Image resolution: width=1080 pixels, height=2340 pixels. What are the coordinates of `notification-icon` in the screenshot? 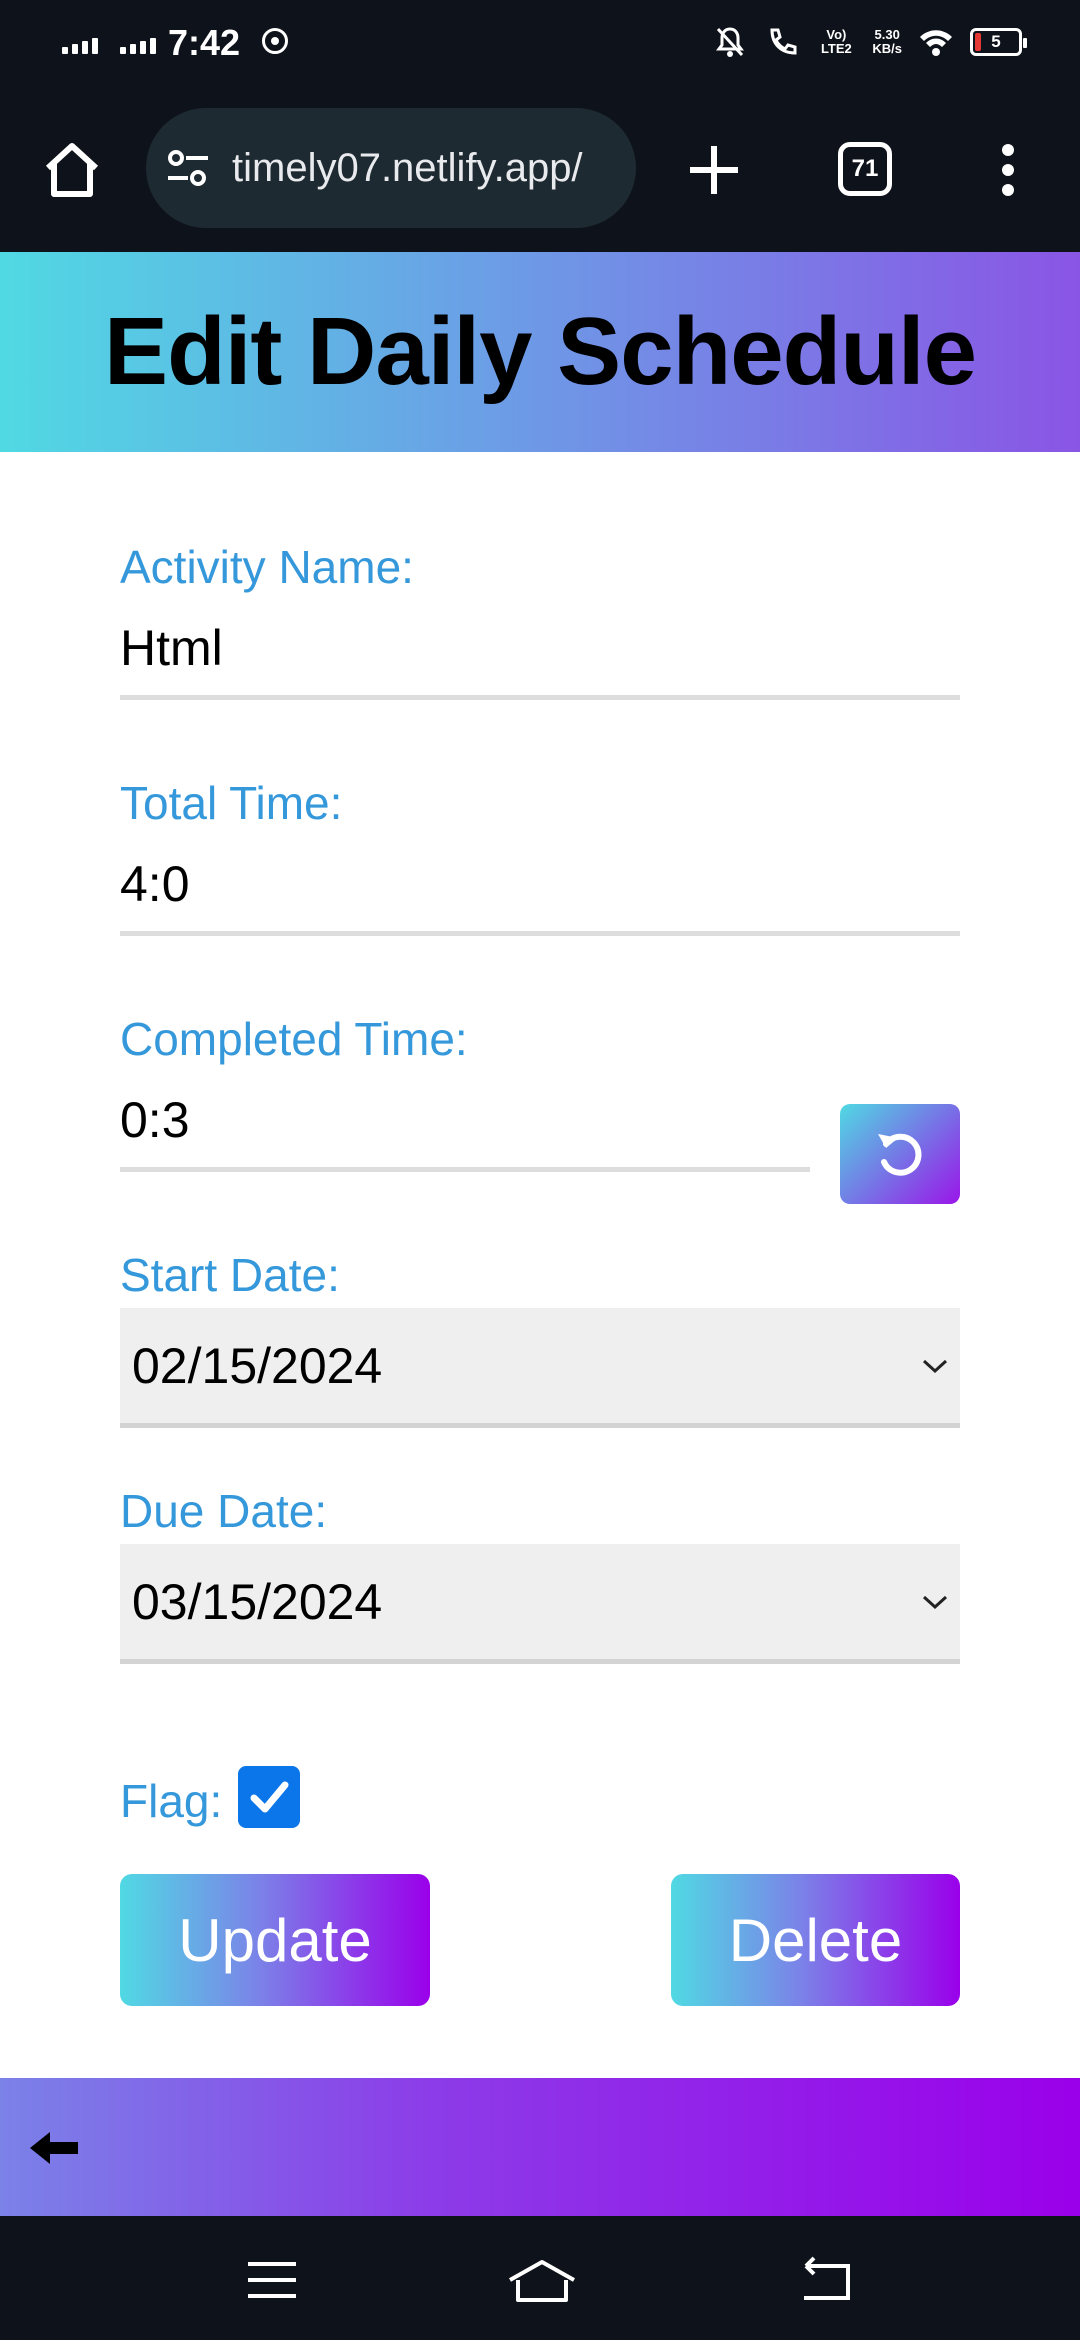 It's located at (275, 41).